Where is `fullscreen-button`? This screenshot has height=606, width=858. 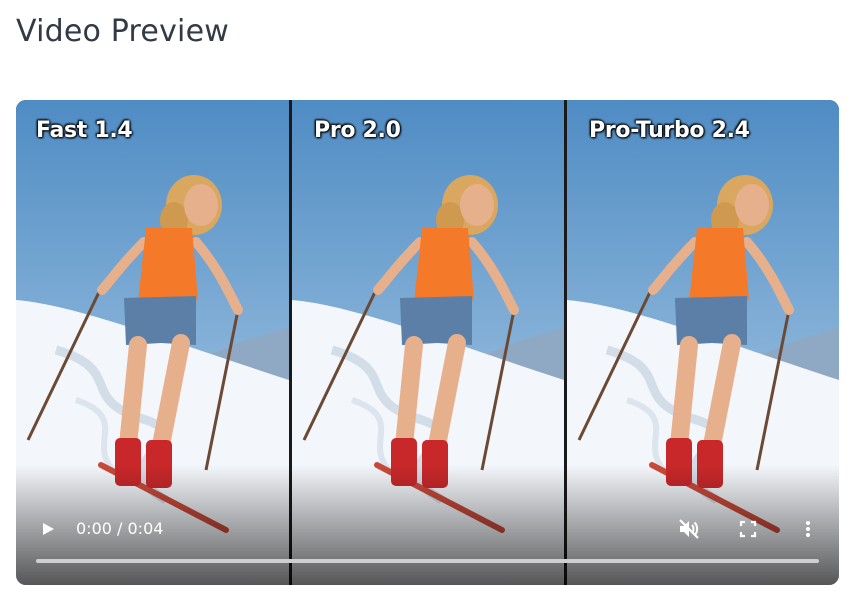
fullscreen-button is located at coordinates (748, 529).